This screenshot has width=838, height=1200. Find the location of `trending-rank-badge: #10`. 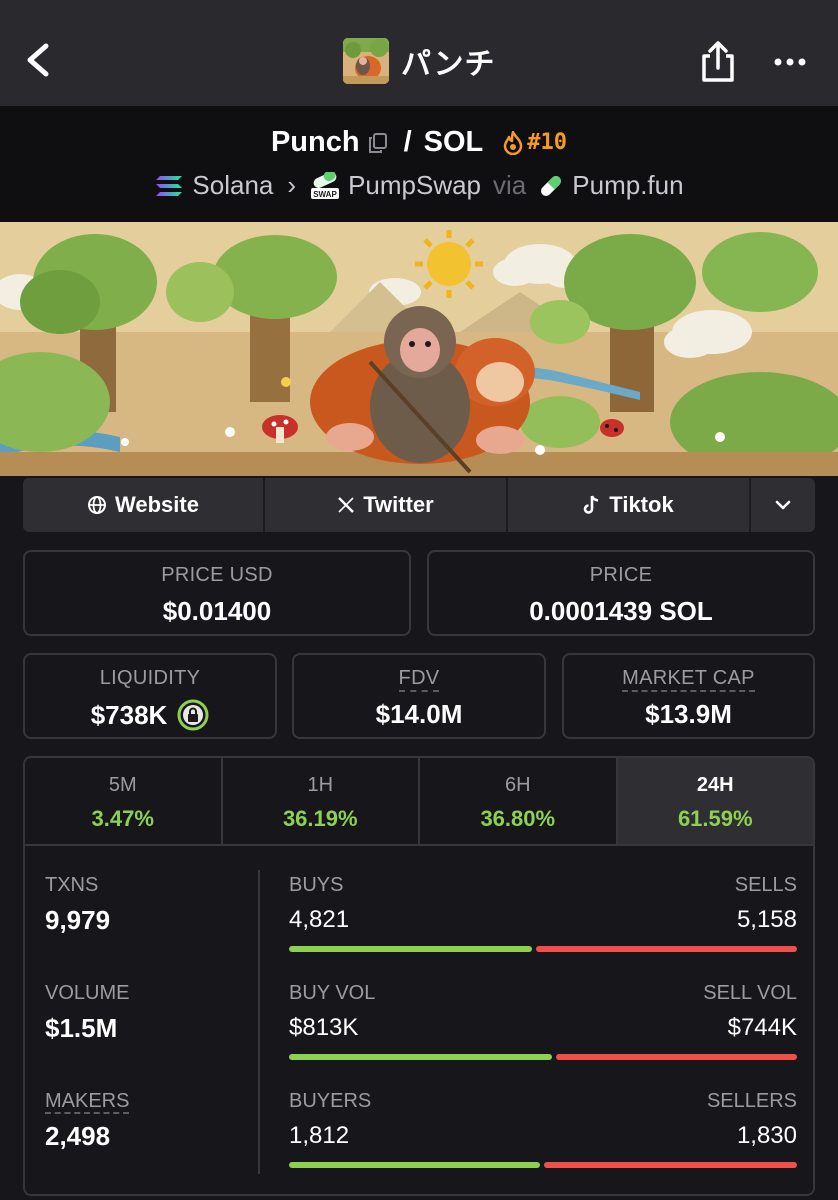

trending-rank-badge: #10 is located at coordinates (535, 142).